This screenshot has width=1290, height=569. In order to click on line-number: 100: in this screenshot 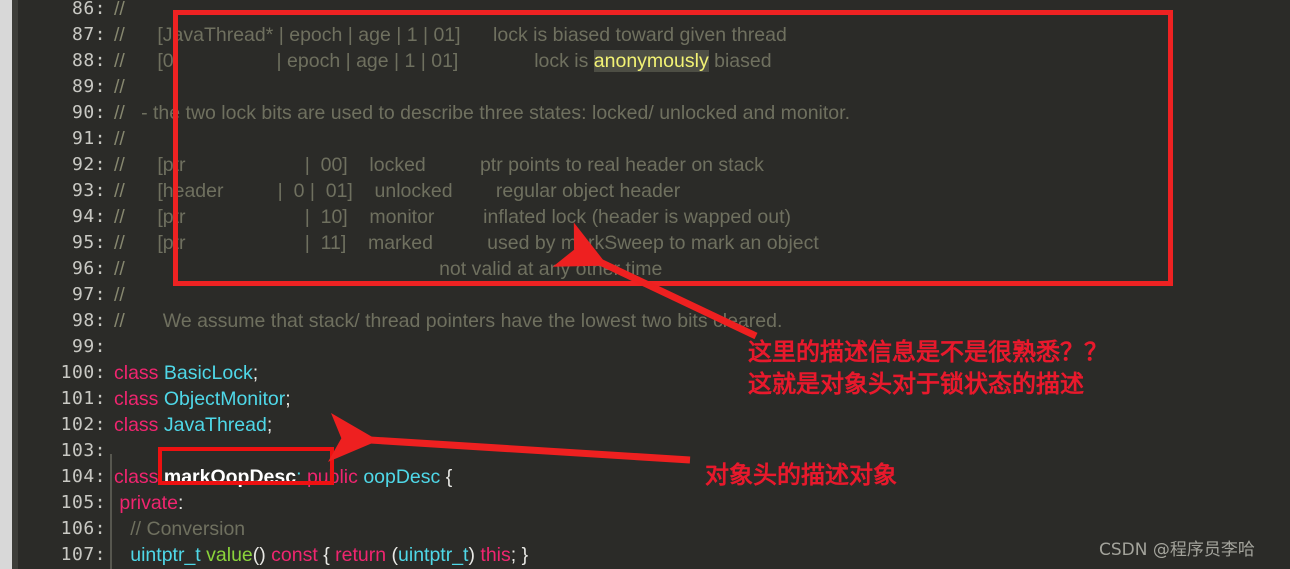, I will do `click(83, 372)`.